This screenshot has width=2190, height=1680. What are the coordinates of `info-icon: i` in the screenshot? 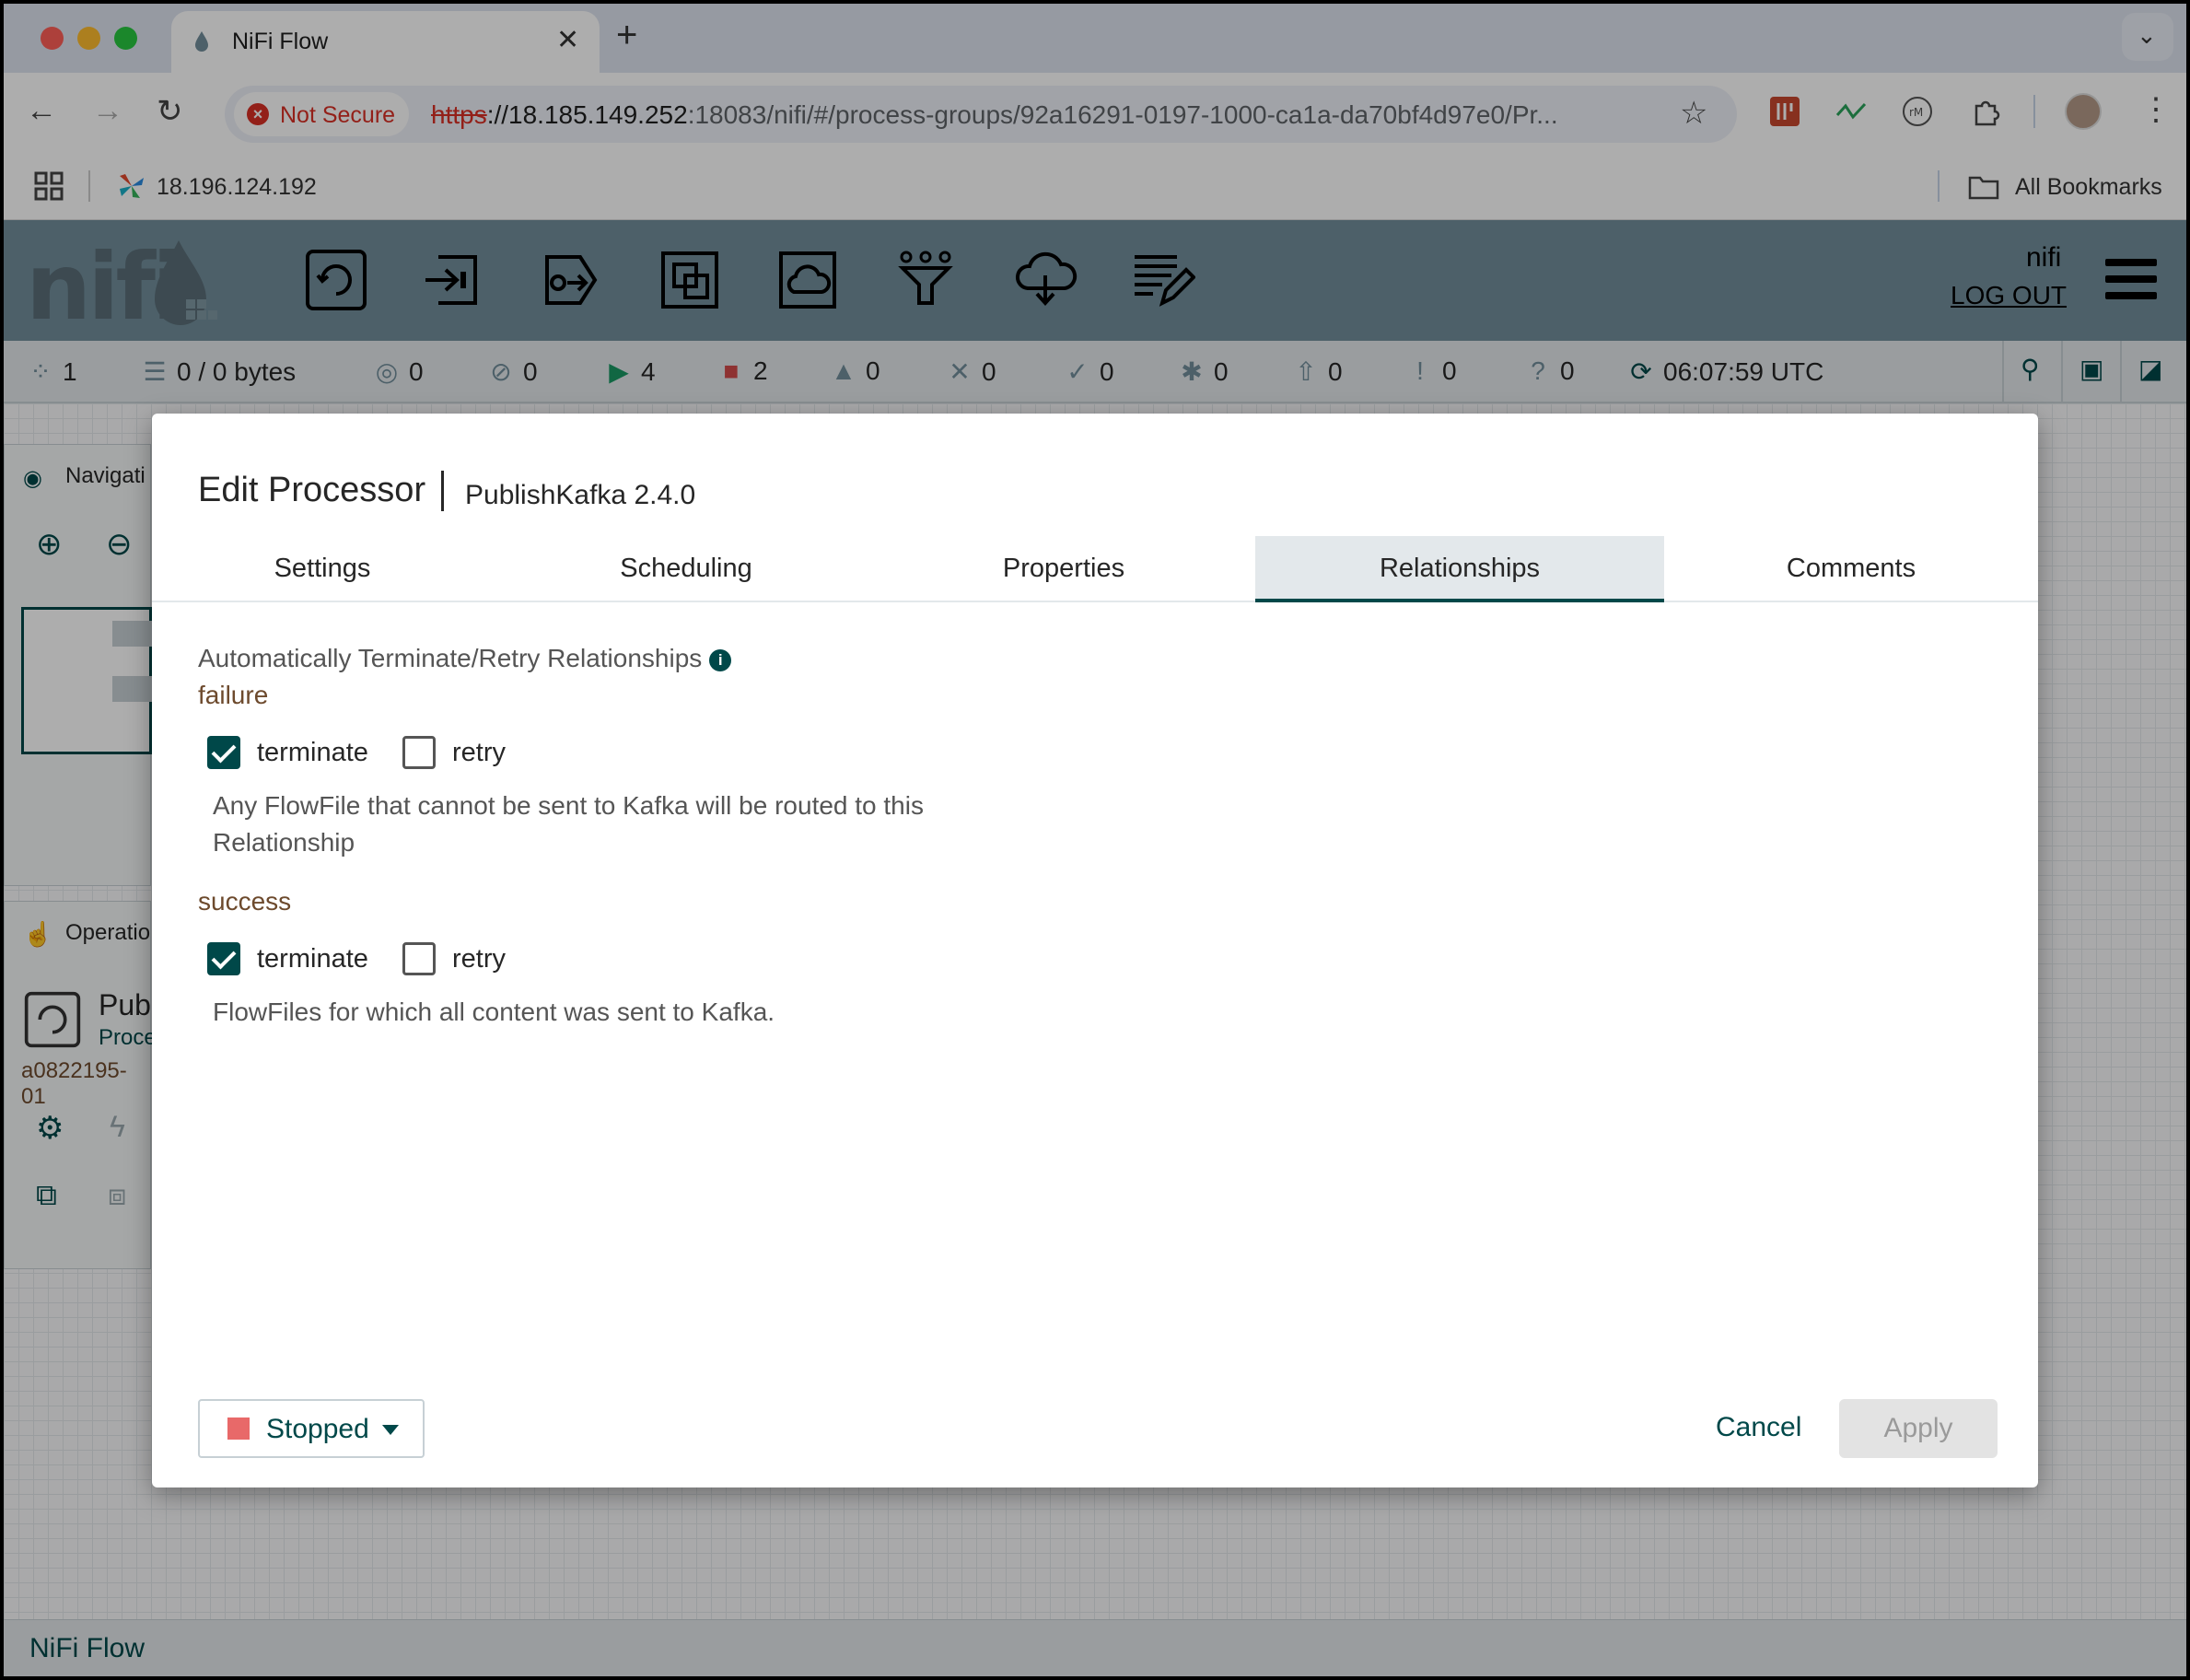 It's located at (720, 660).